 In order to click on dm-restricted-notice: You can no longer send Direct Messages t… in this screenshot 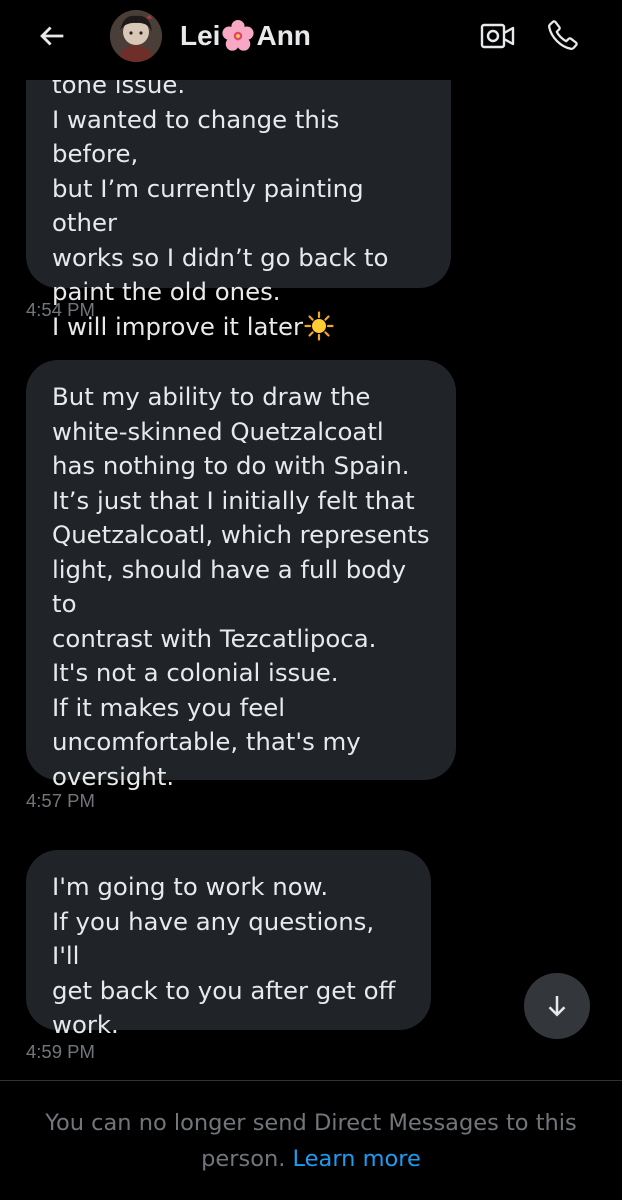, I will do `click(311, 1141)`.